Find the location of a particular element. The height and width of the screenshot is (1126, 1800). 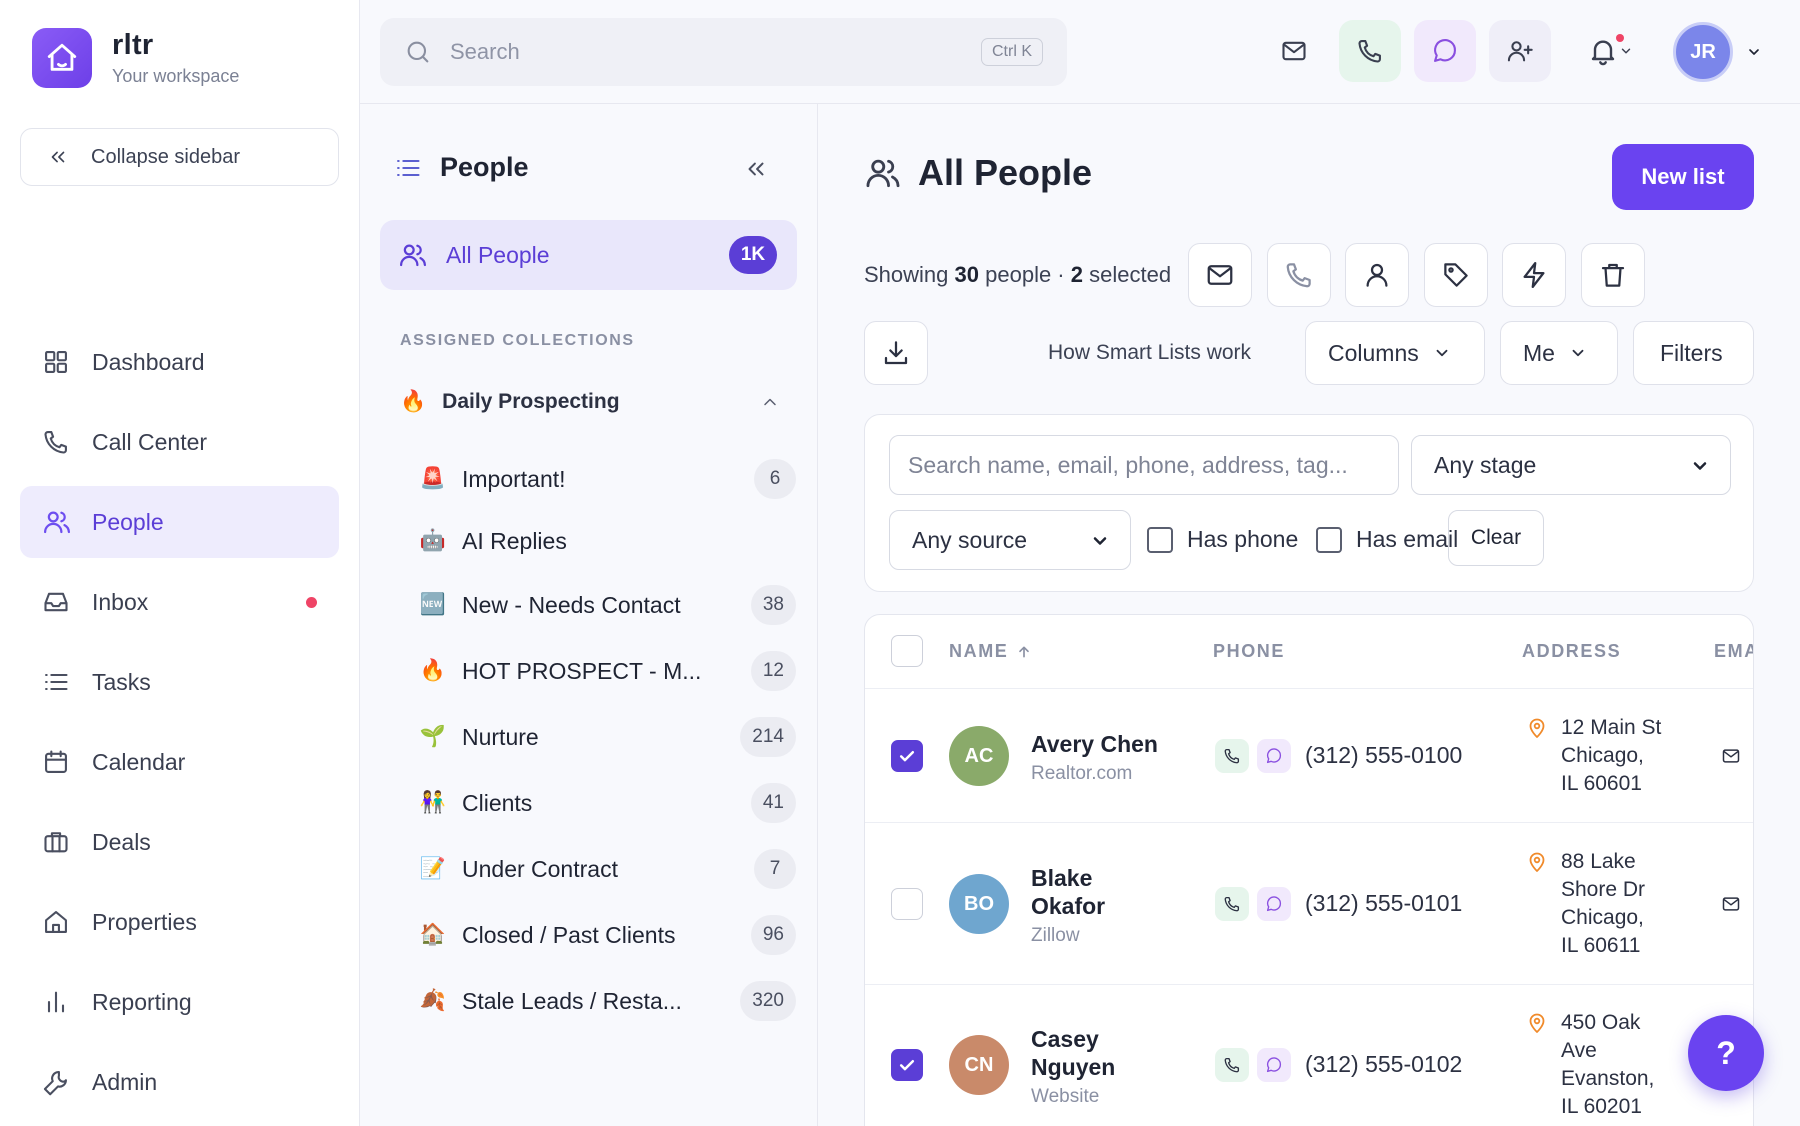

collection-item: 🆕 New - Needs Contact 38 is located at coordinates (607, 605).